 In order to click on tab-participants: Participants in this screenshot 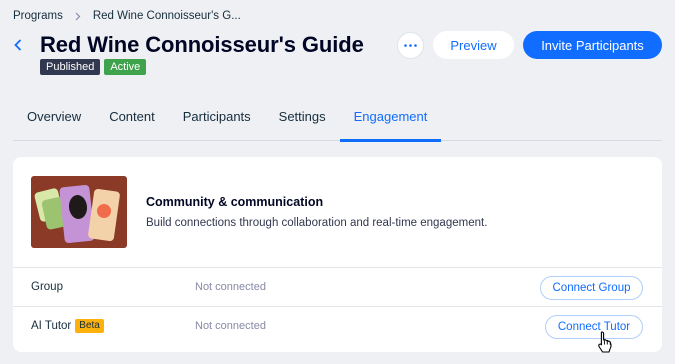, I will do `click(217, 121)`.